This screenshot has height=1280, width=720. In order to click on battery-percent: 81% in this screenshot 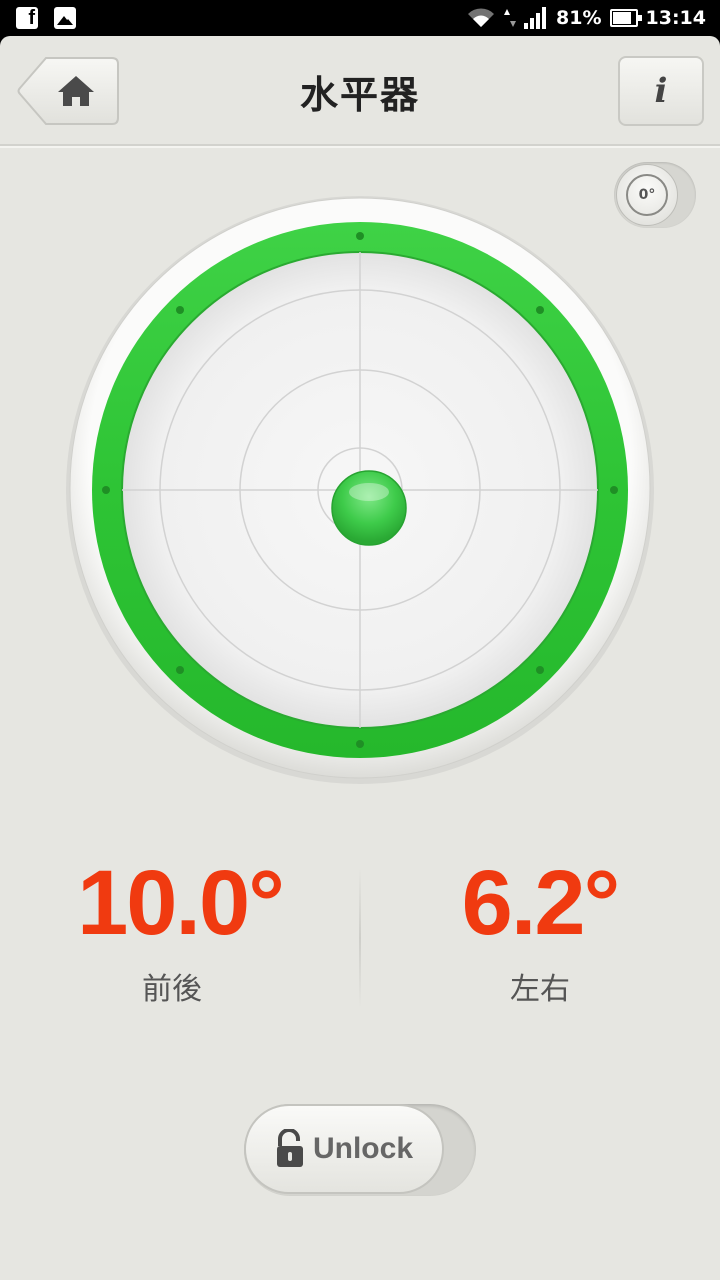, I will do `click(579, 18)`.